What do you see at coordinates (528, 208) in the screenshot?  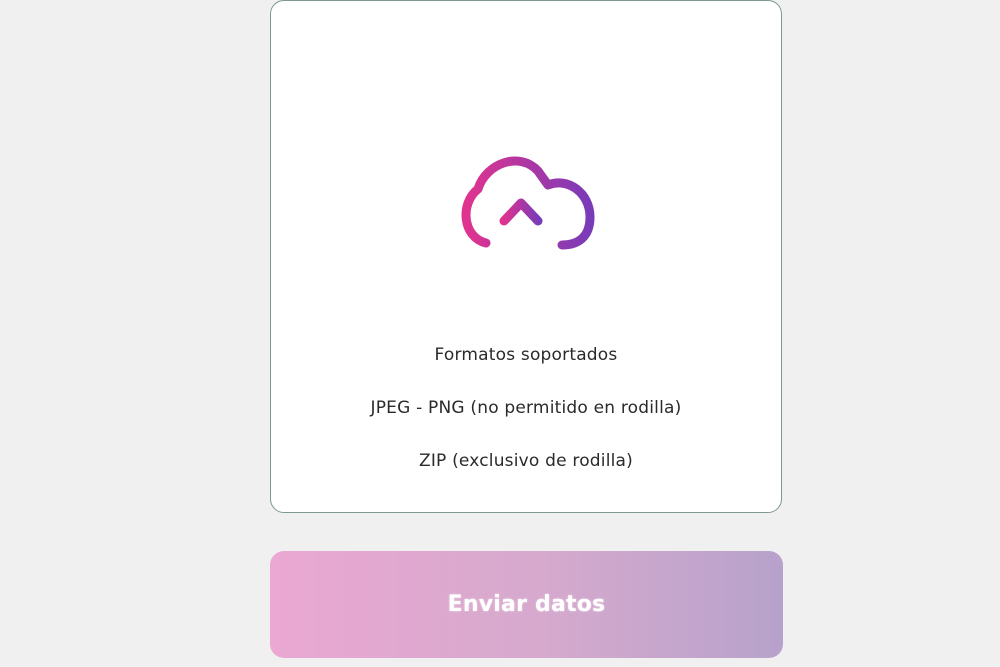 I see `cloud-upload-icon` at bounding box center [528, 208].